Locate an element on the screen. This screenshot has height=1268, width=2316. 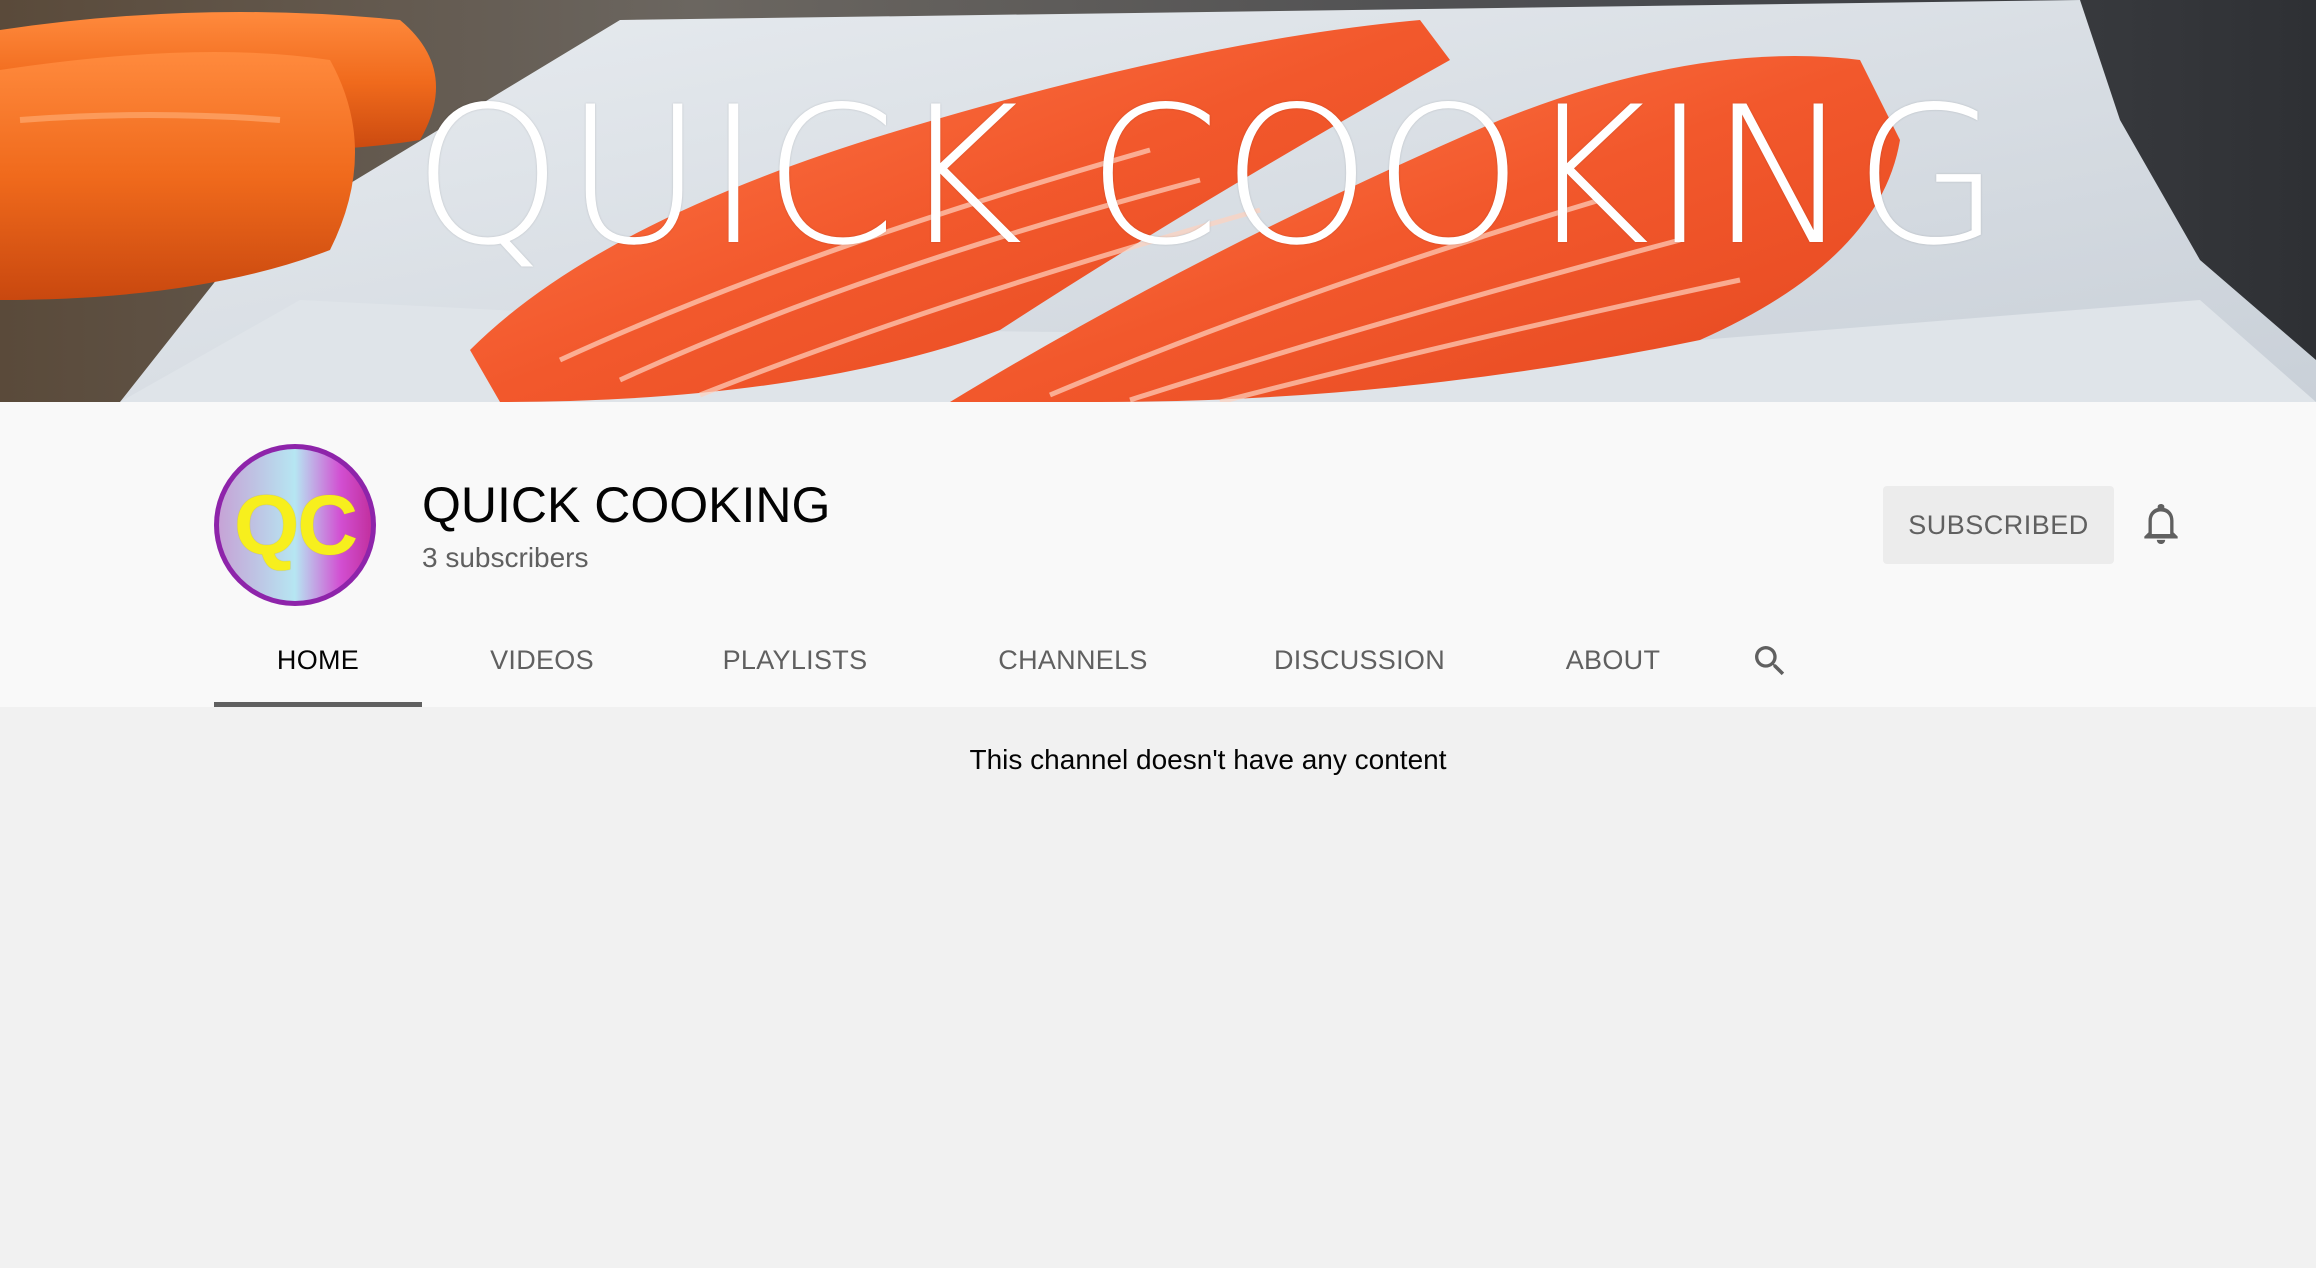
empty-content-message: This channel doesn't have any content is located at coordinates (1208, 759).